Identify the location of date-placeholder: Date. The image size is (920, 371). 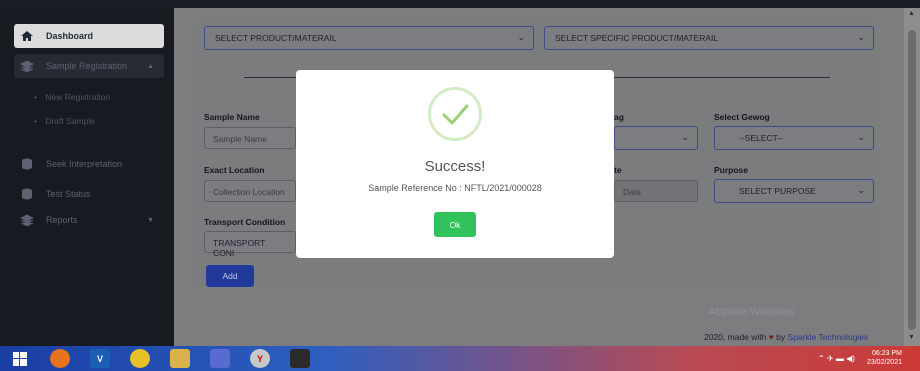
(632, 192).